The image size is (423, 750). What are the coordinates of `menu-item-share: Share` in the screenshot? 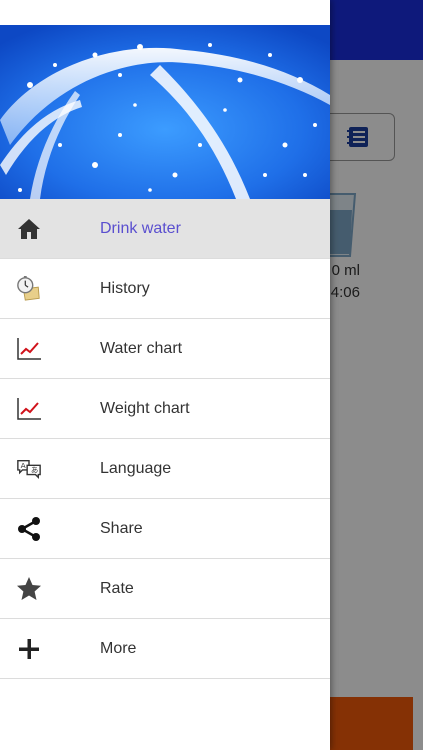 It's located at (165, 529).